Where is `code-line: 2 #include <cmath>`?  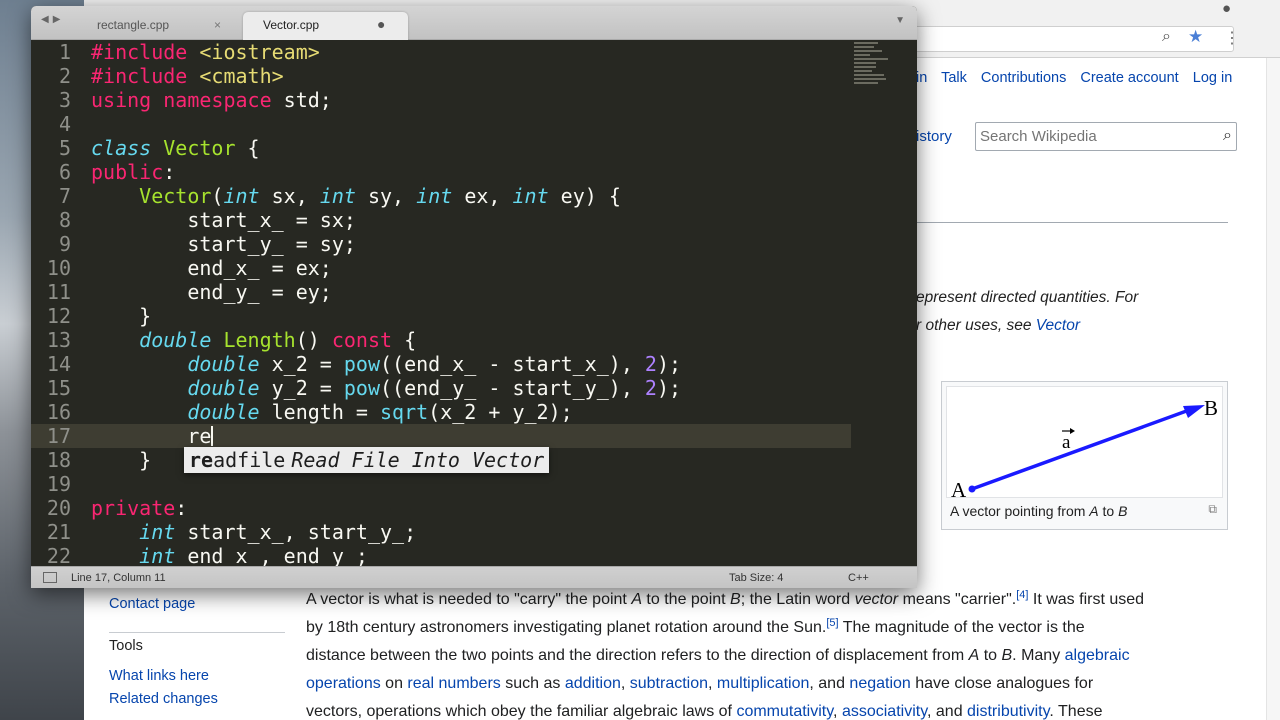
code-line: 2 #include <cmath> is located at coordinates (441, 76).